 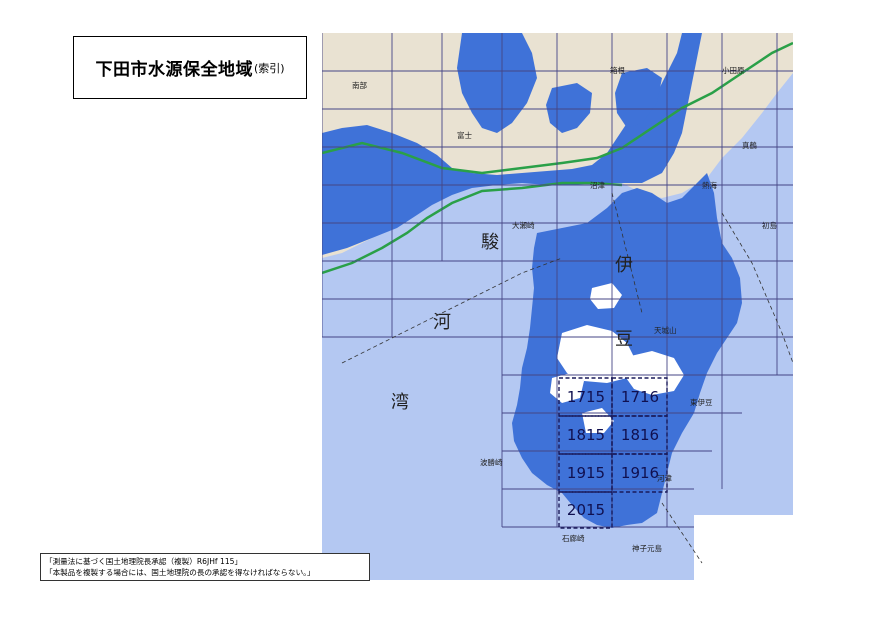 What do you see at coordinates (174, 70) in the screenshot?
I see `map-title: 下田市水源保全地域` at bounding box center [174, 70].